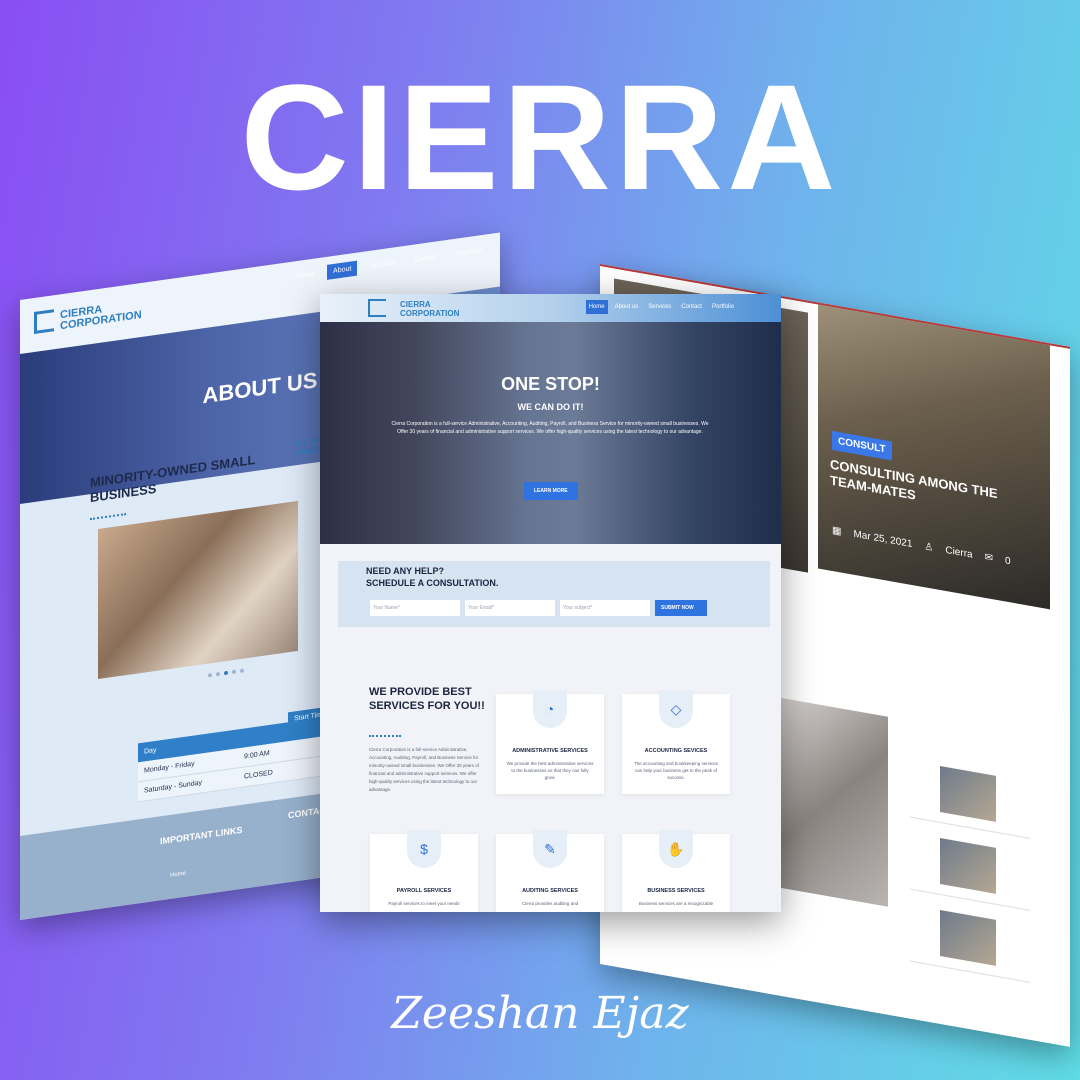 This screenshot has height=1080, width=1080. What do you see at coordinates (676, 849) in the screenshot?
I see `handshake-icon: ✋` at bounding box center [676, 849].